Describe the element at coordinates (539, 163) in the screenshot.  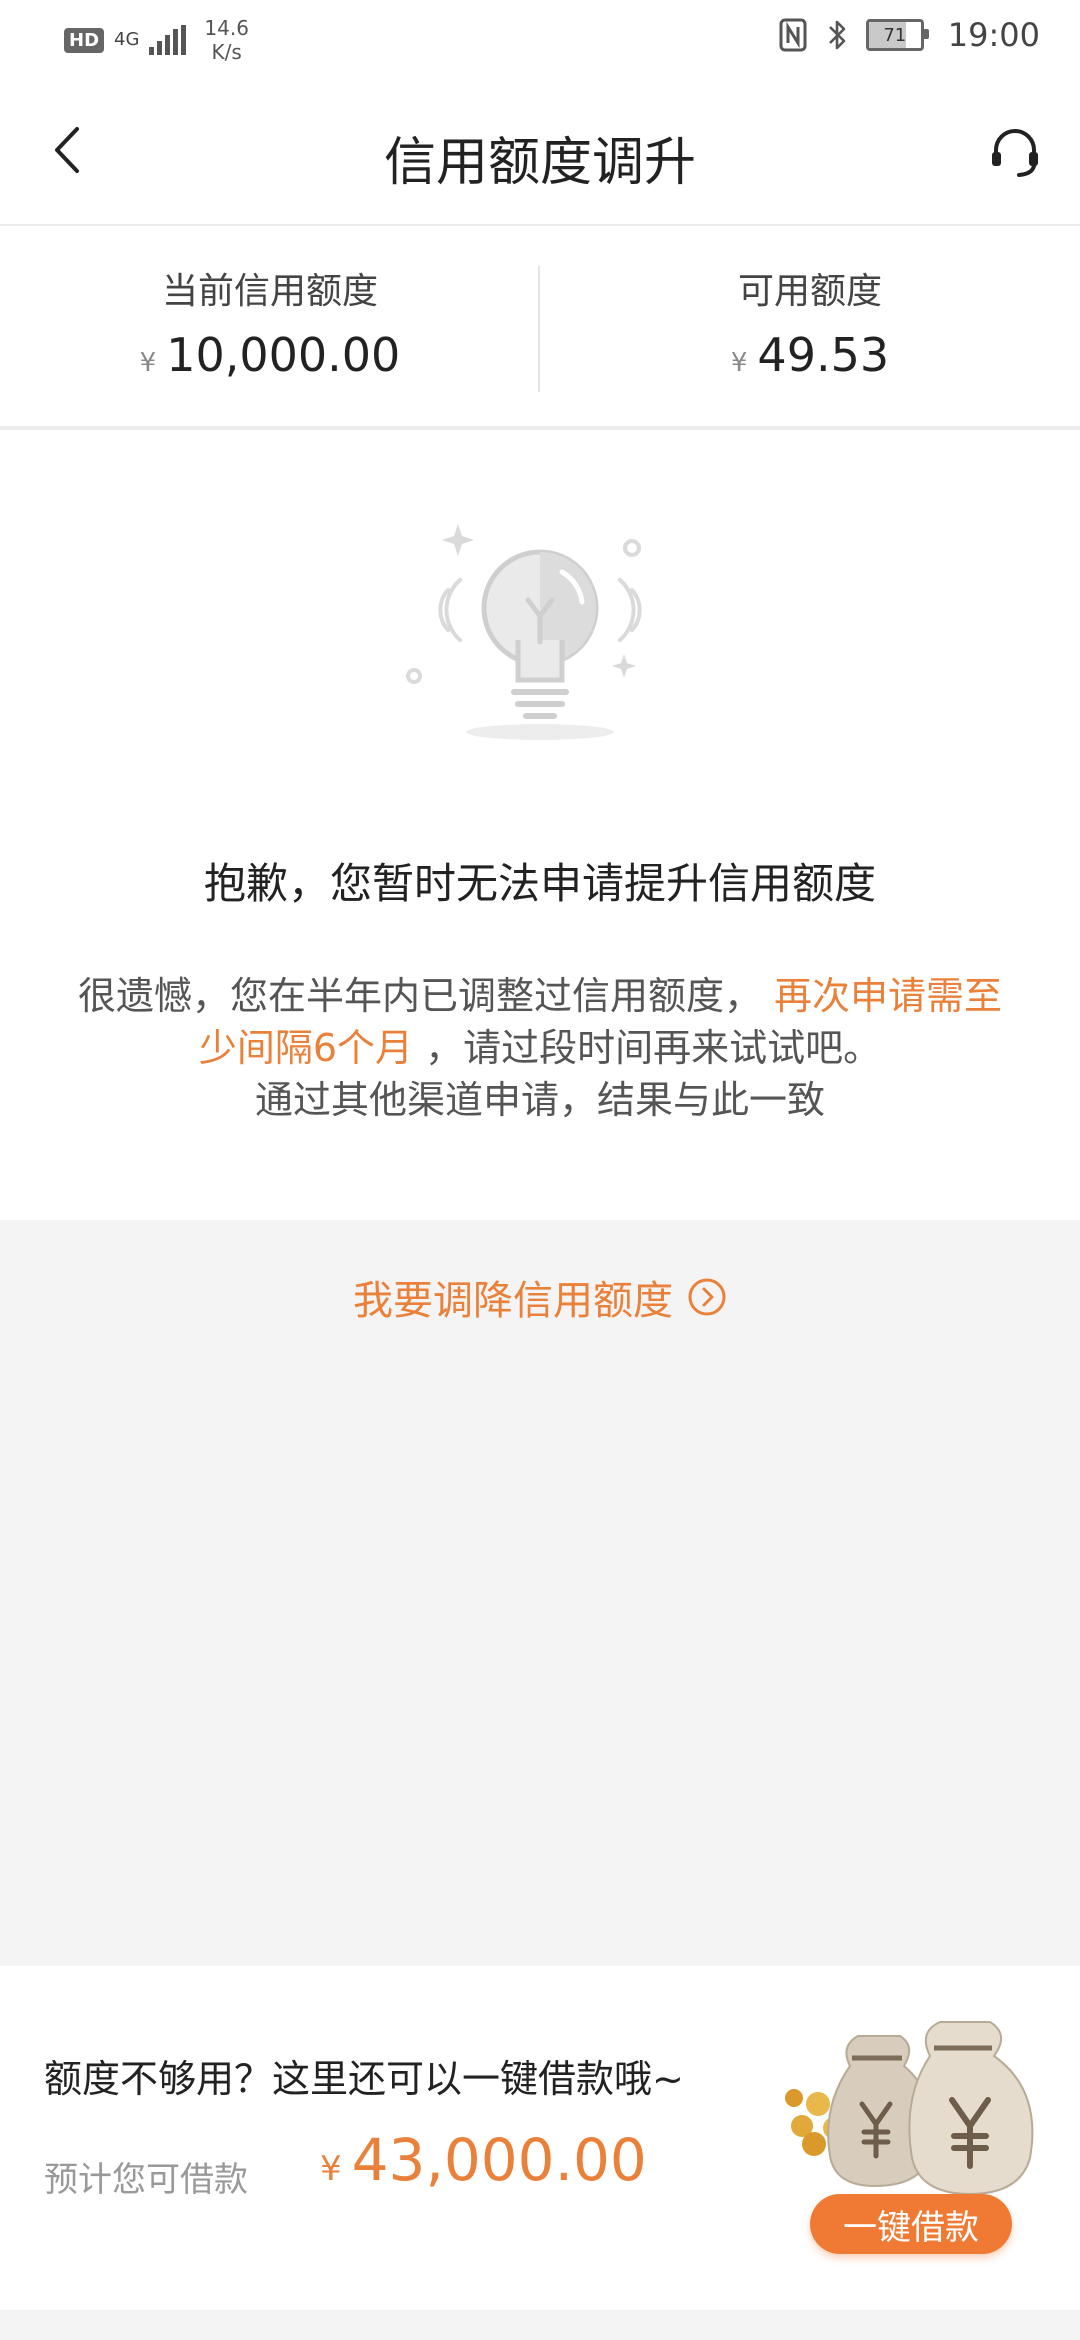
I see `page-title: 信用额度调升` at that location.